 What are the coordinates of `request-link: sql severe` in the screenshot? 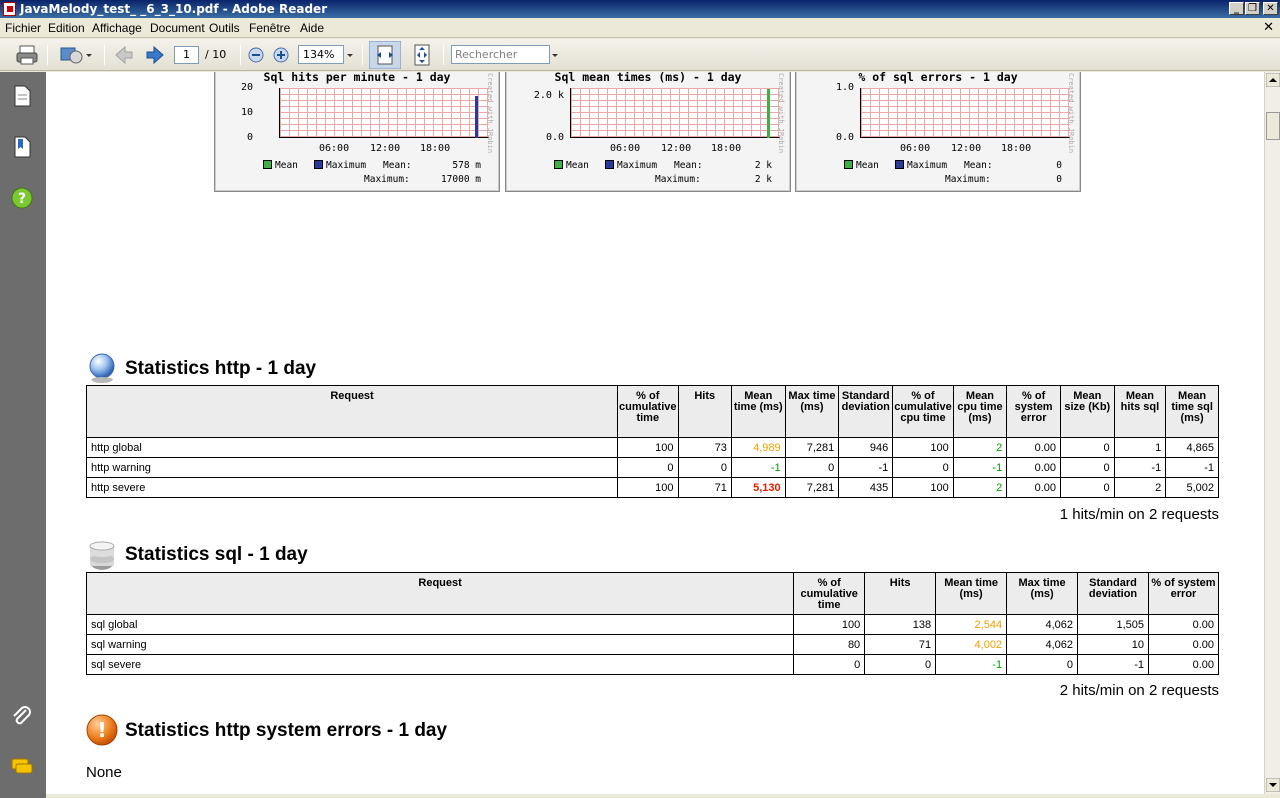 It's located at (440, 664).